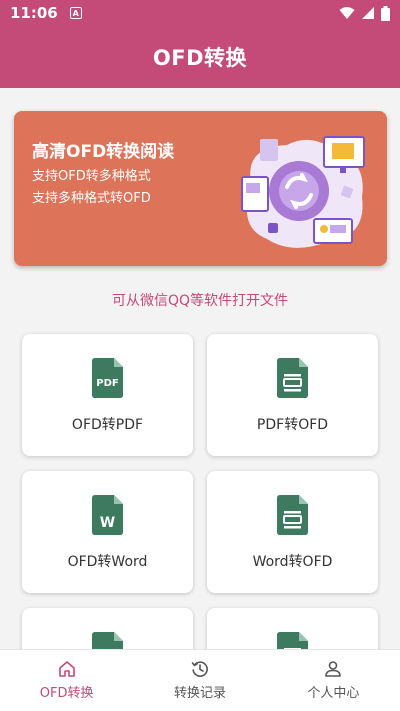 The height and width of the screenshot is (711, 400). I want to click on svg-text: W, so click(107, 523).